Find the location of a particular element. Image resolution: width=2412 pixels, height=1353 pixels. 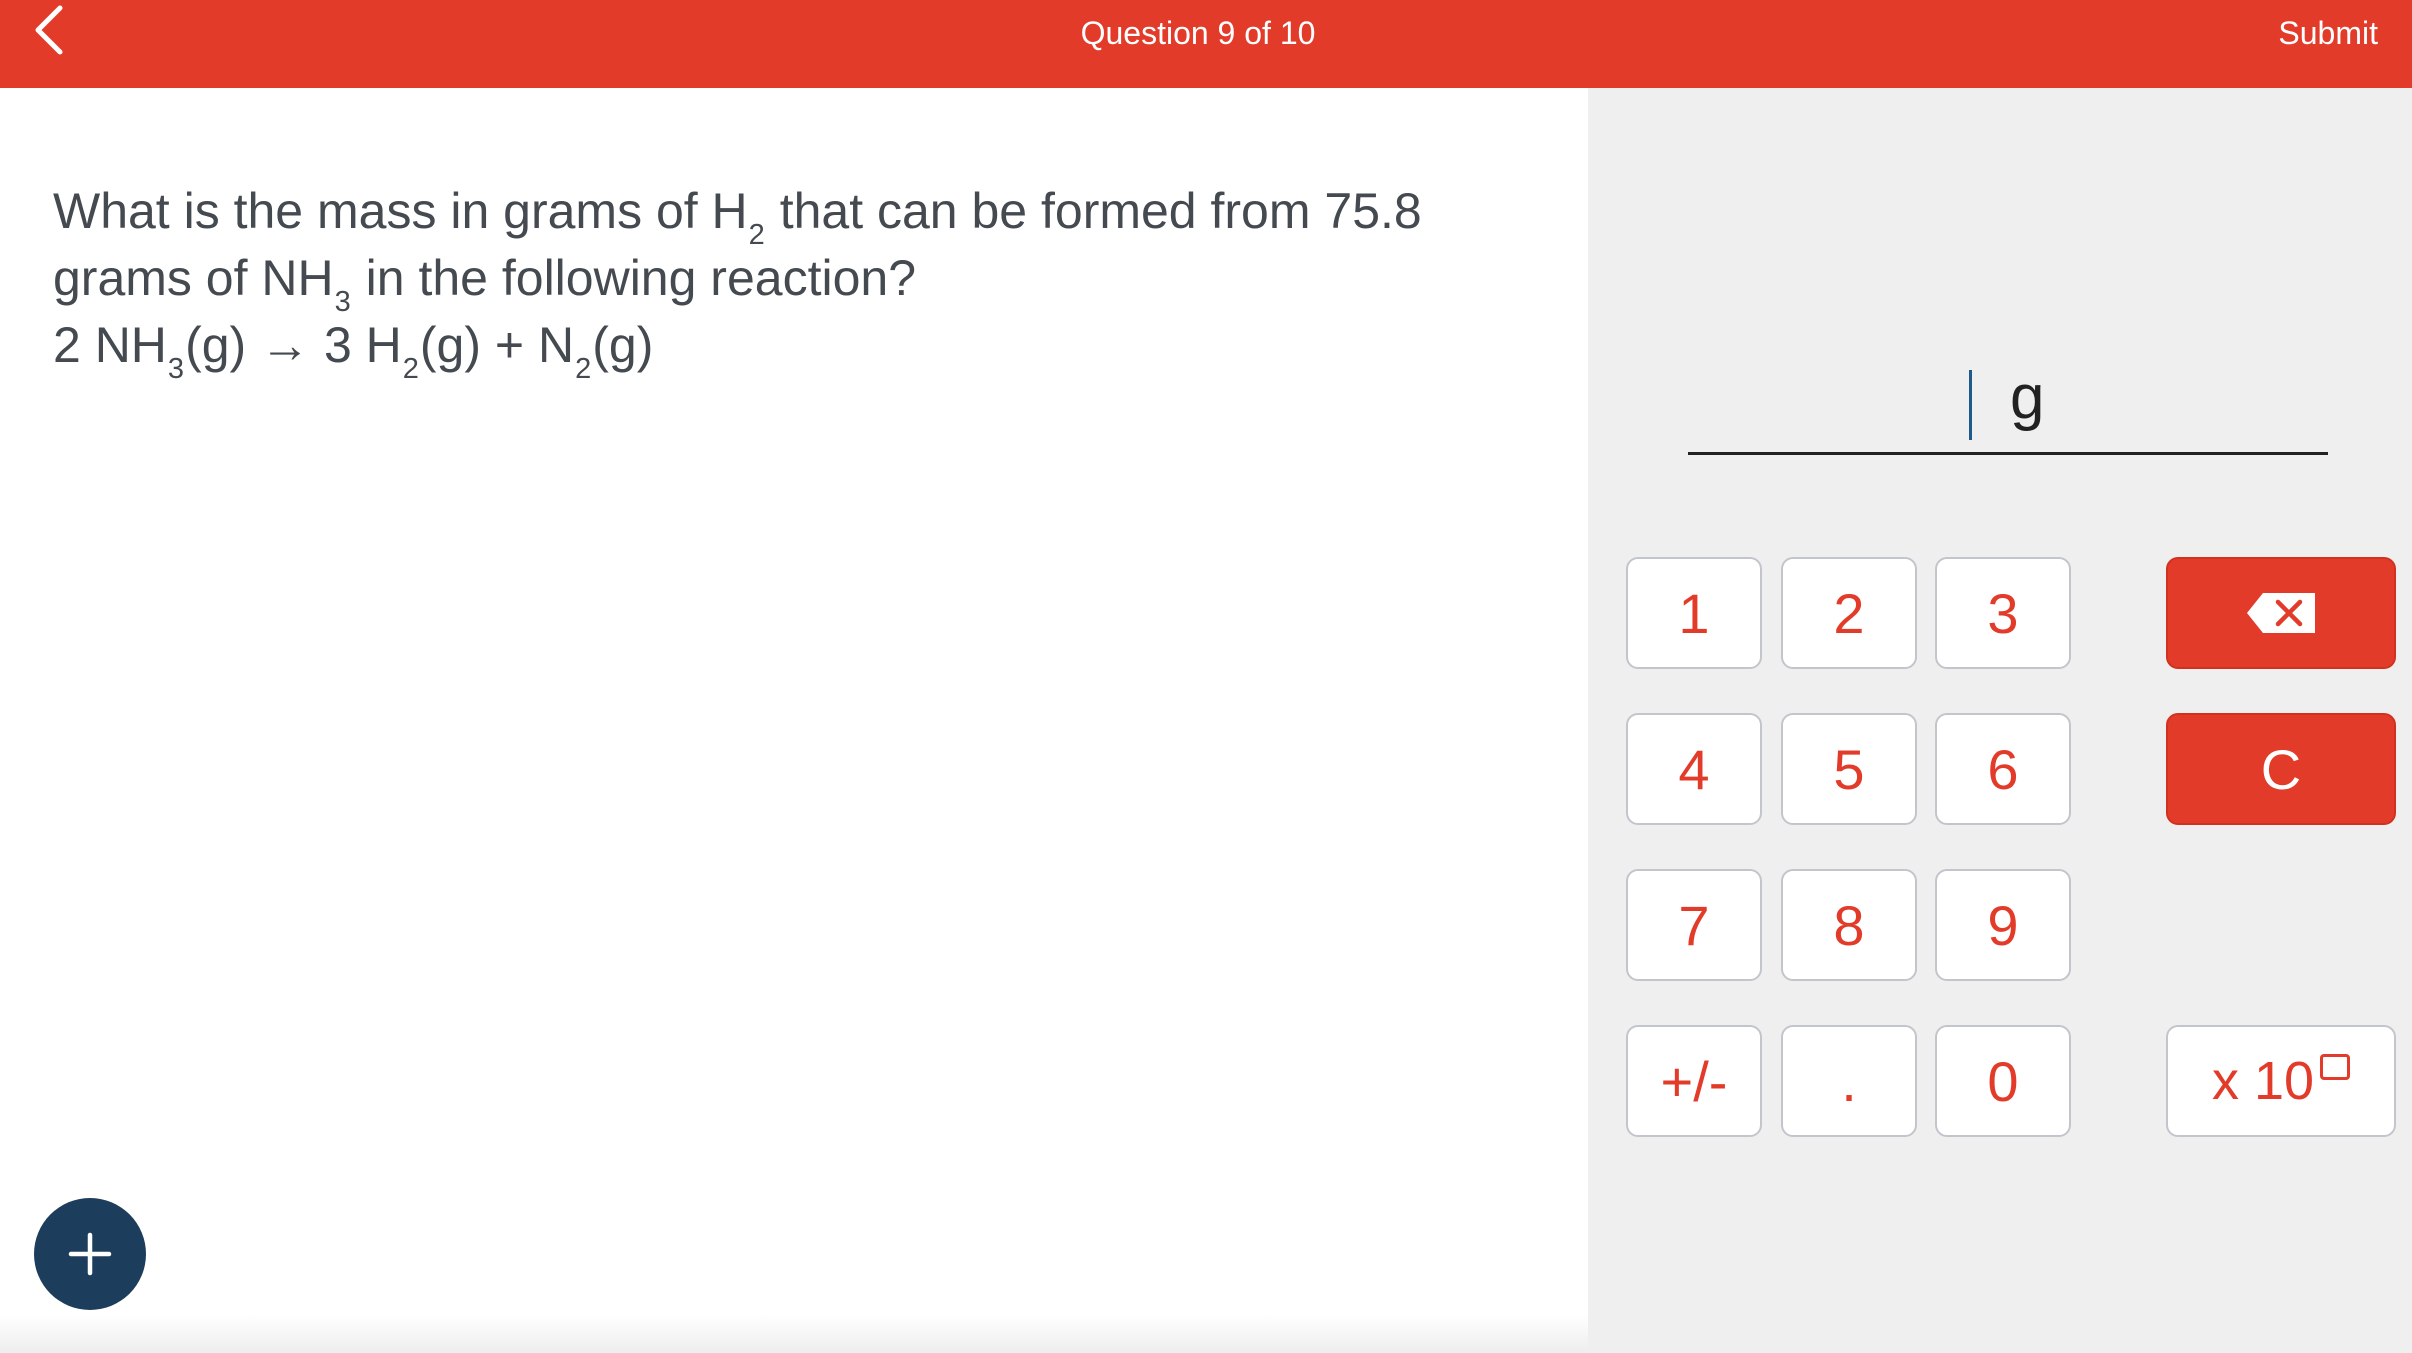

back-button is located at coordinates (48, 30).